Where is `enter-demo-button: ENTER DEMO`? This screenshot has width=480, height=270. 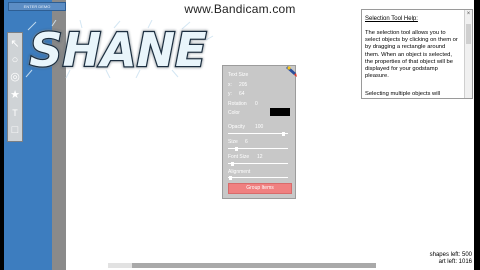
enter-demo-button: ENTER DEMO is located at coordinates (37, 6).